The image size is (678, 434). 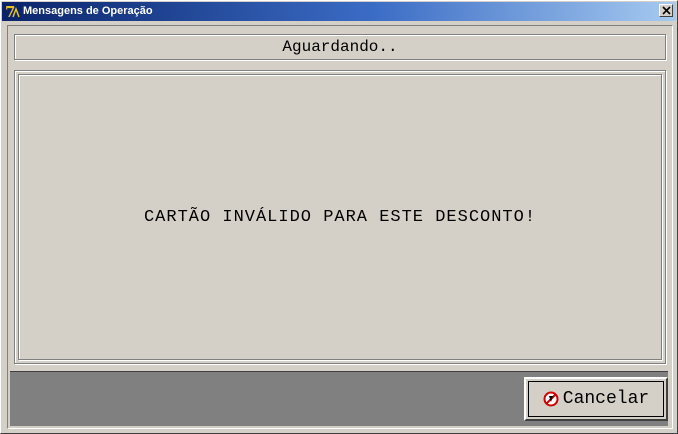 I want to click on svg-text: 7, so click(x=10, y=11).